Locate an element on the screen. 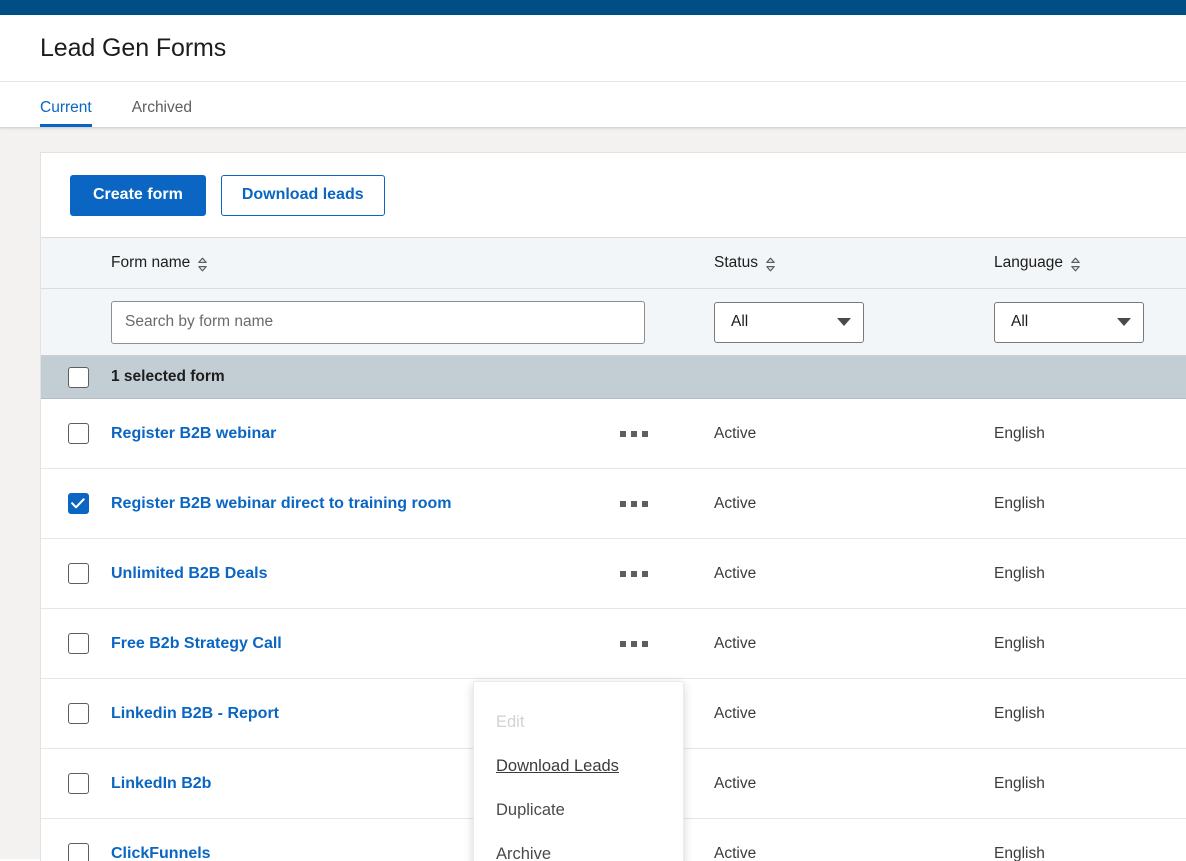 This screenshot has height=861, width=1186. form-name-link: ClickFunnels is located at coordinates (161, 853).